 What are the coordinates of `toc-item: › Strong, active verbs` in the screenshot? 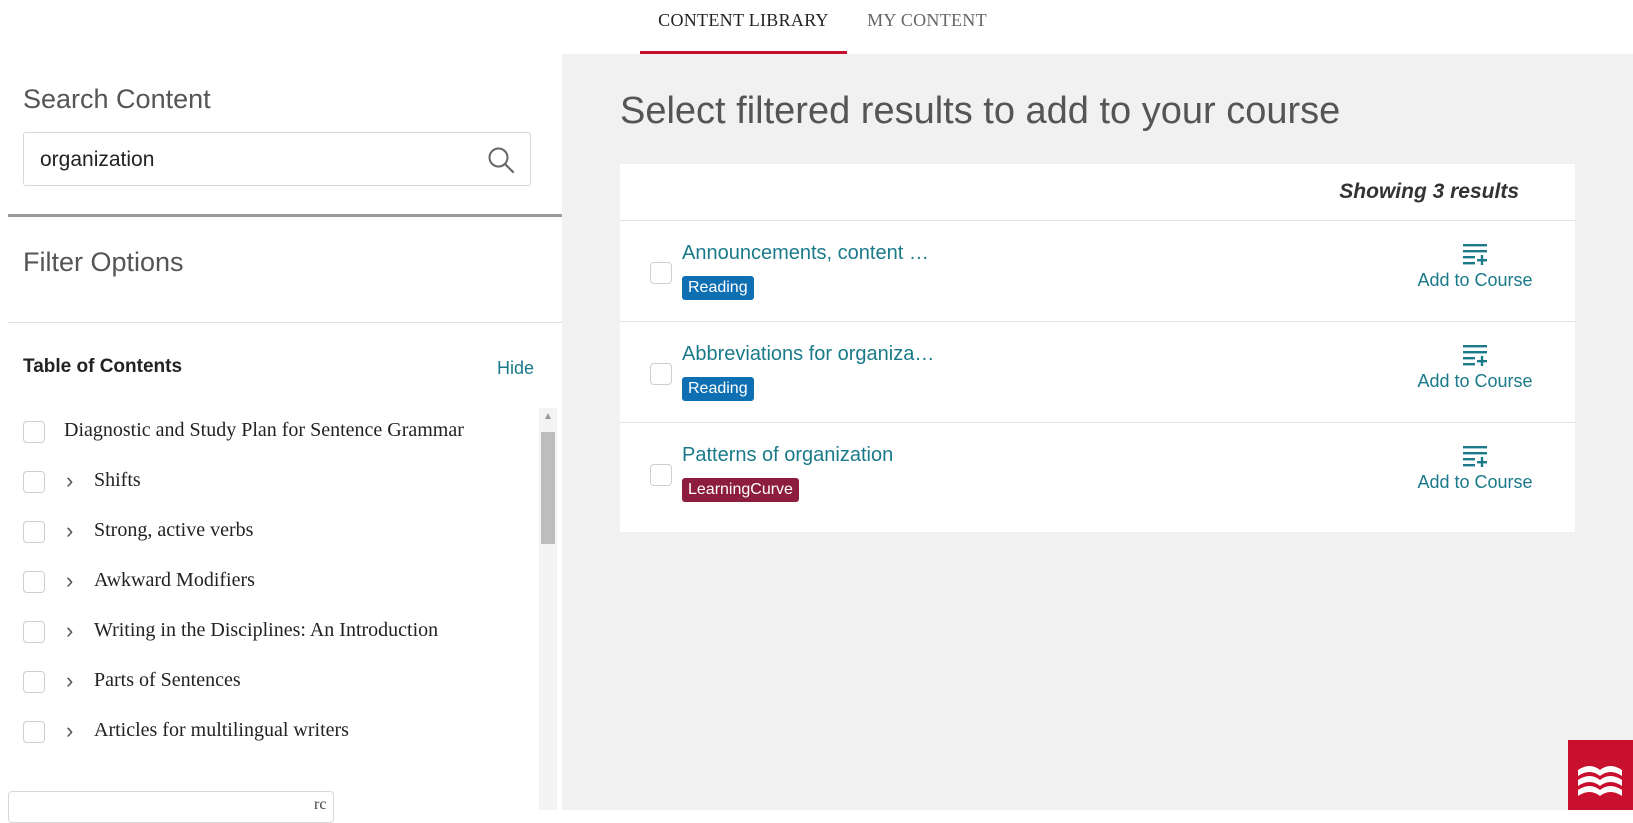 It's located at (270, 532).